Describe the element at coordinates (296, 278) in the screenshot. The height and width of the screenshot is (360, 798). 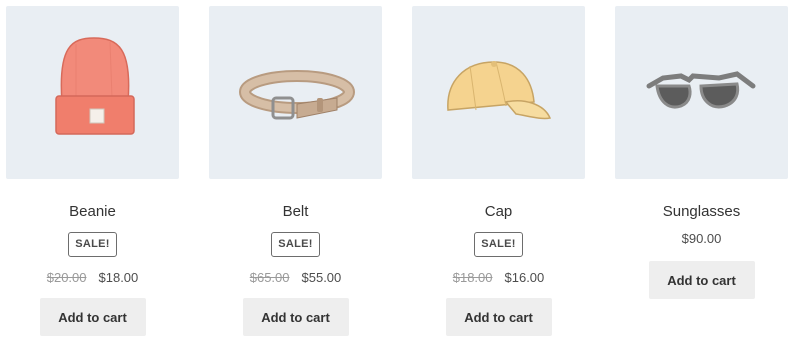
I see `product-price: $65.00 $55.00` at that location.